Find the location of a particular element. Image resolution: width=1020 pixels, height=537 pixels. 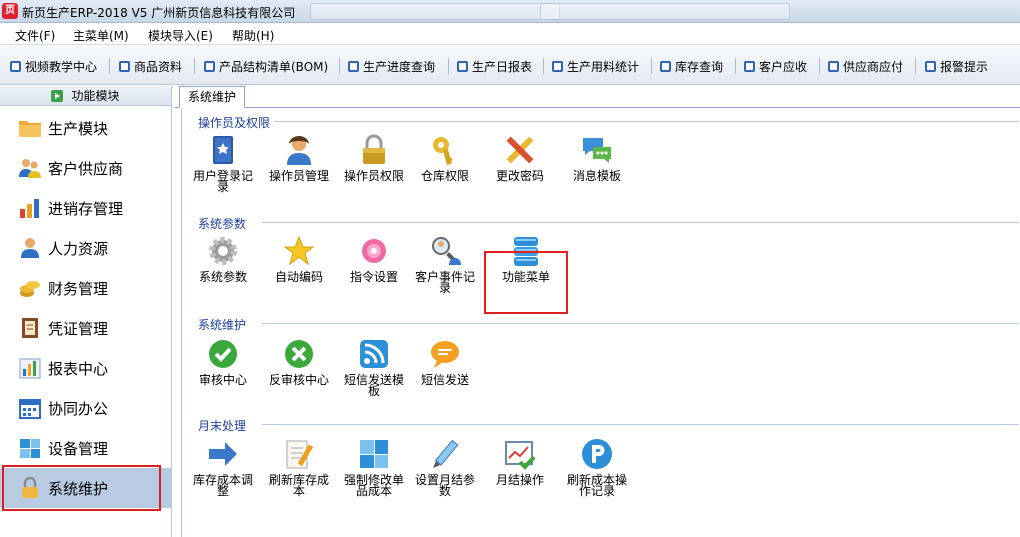

sidebar-item-production: 生产模块 is located at coordinates (85, 128).